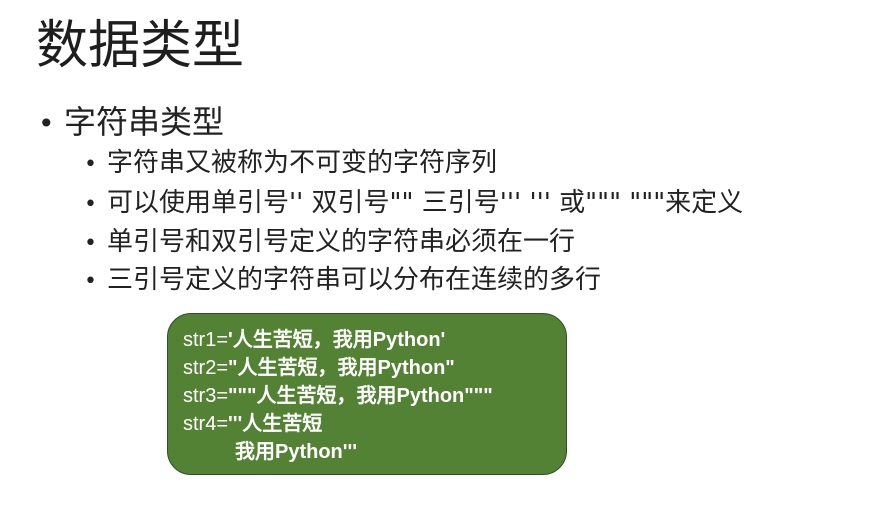 This screenshot has width=890, height=519. Describe the element at coordinates (337, 340) in the screenshot. I see `code-value: '人生苦短，我用Python'` at that location.